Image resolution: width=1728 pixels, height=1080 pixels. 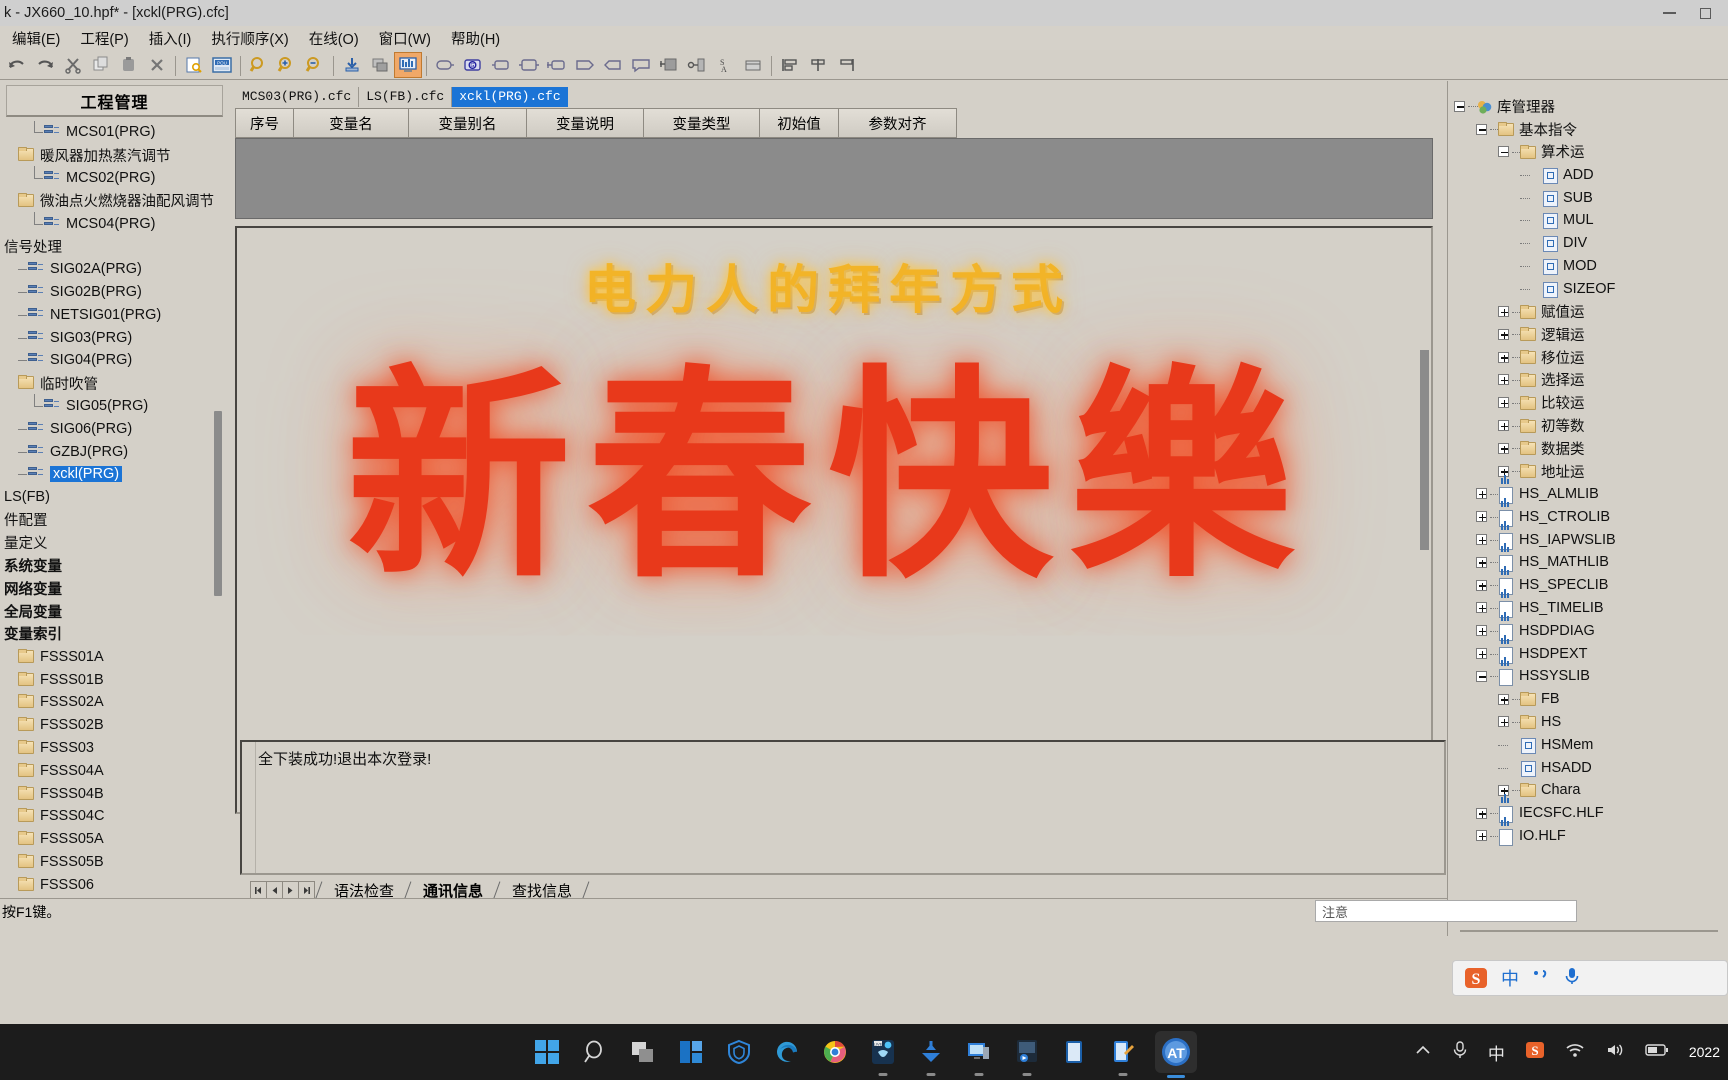 I want to click on library-tree-item: MOD, so click(x=1589, y=266).